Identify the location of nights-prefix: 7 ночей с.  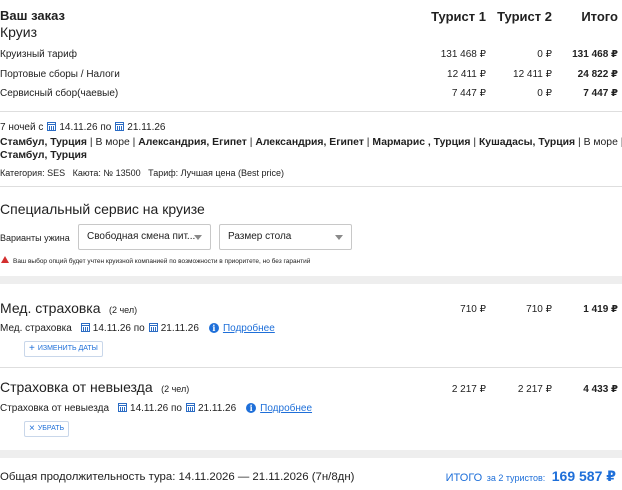
(22, 127).